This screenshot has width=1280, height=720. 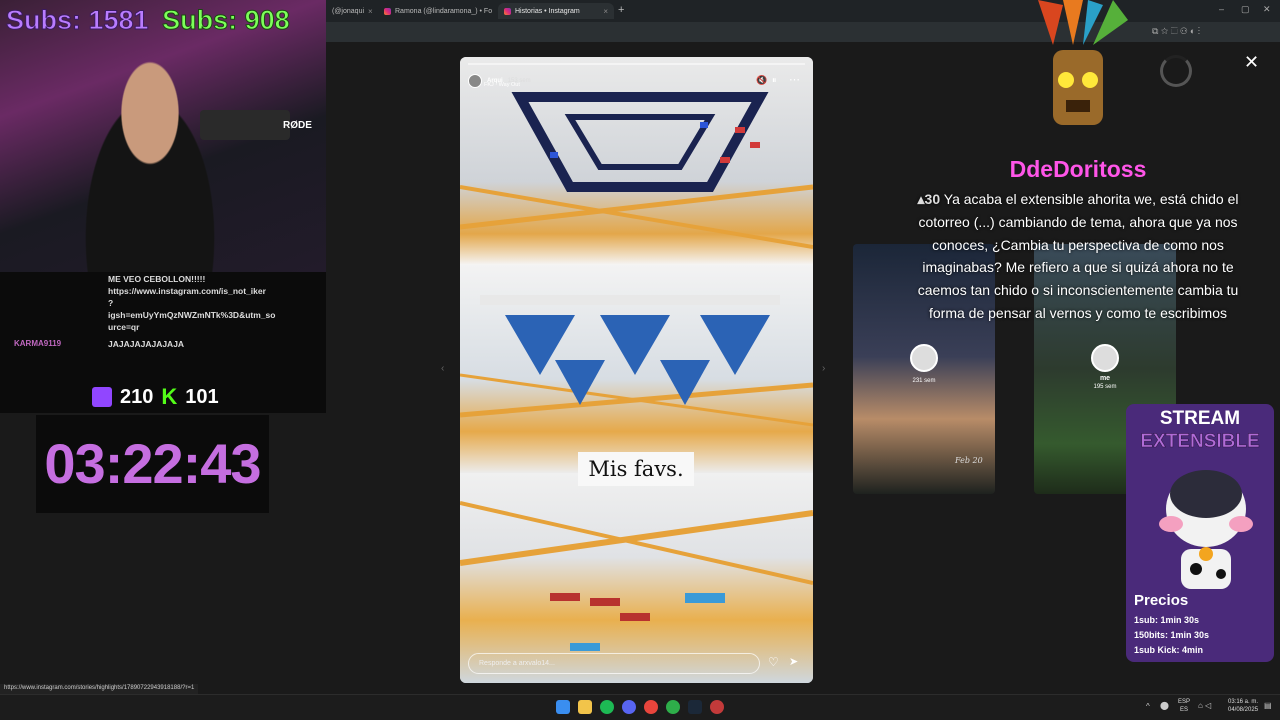 I want to click on lang-code: ESP, so click(x=1184, y=702).